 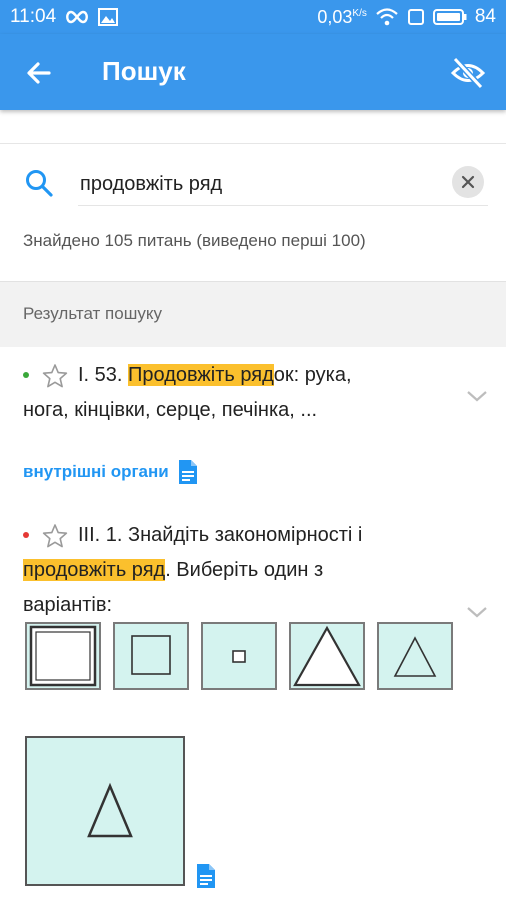 I want to click on square-icon, so click(x=415, y=17).